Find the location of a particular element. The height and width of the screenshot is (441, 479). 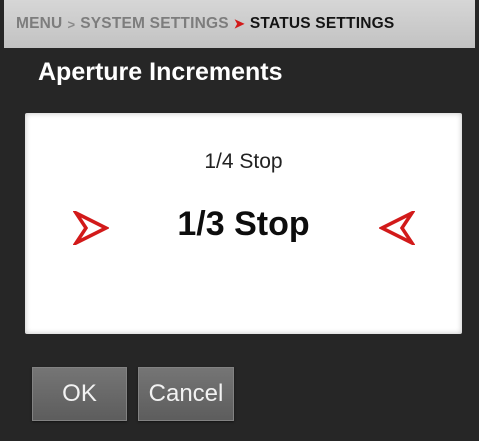

breadcrumb-item-menu: MENU is located at coordinates (39, 24).